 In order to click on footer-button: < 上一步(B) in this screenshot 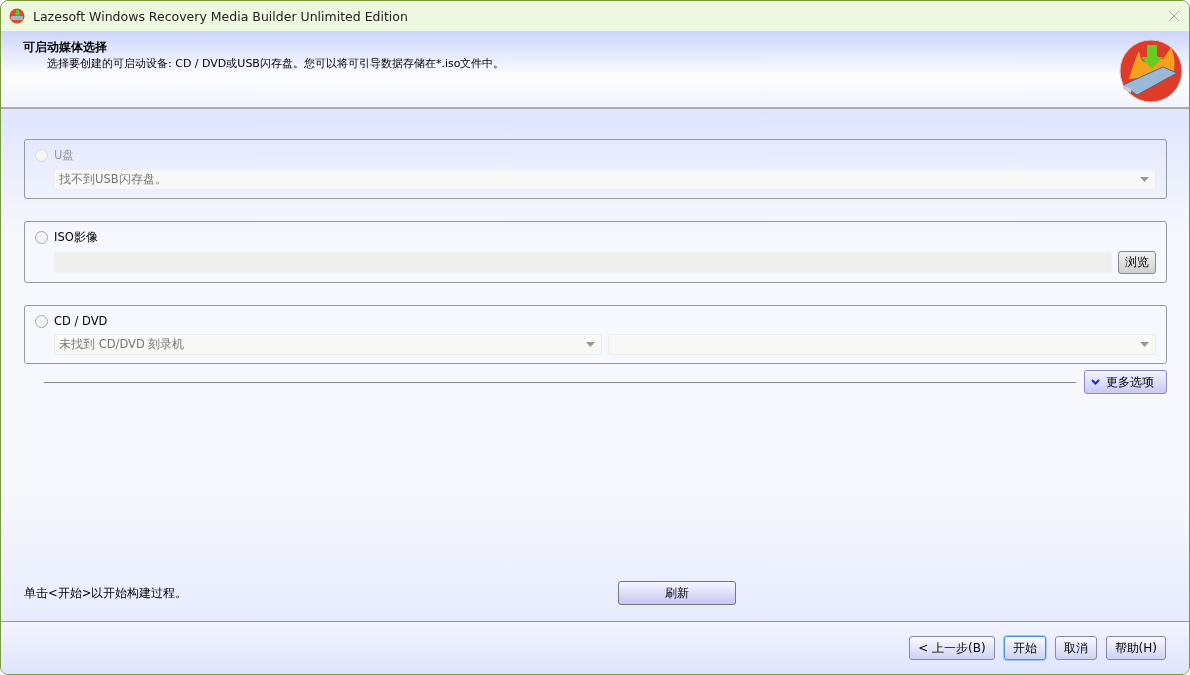, I will do `click(952, 648)`.